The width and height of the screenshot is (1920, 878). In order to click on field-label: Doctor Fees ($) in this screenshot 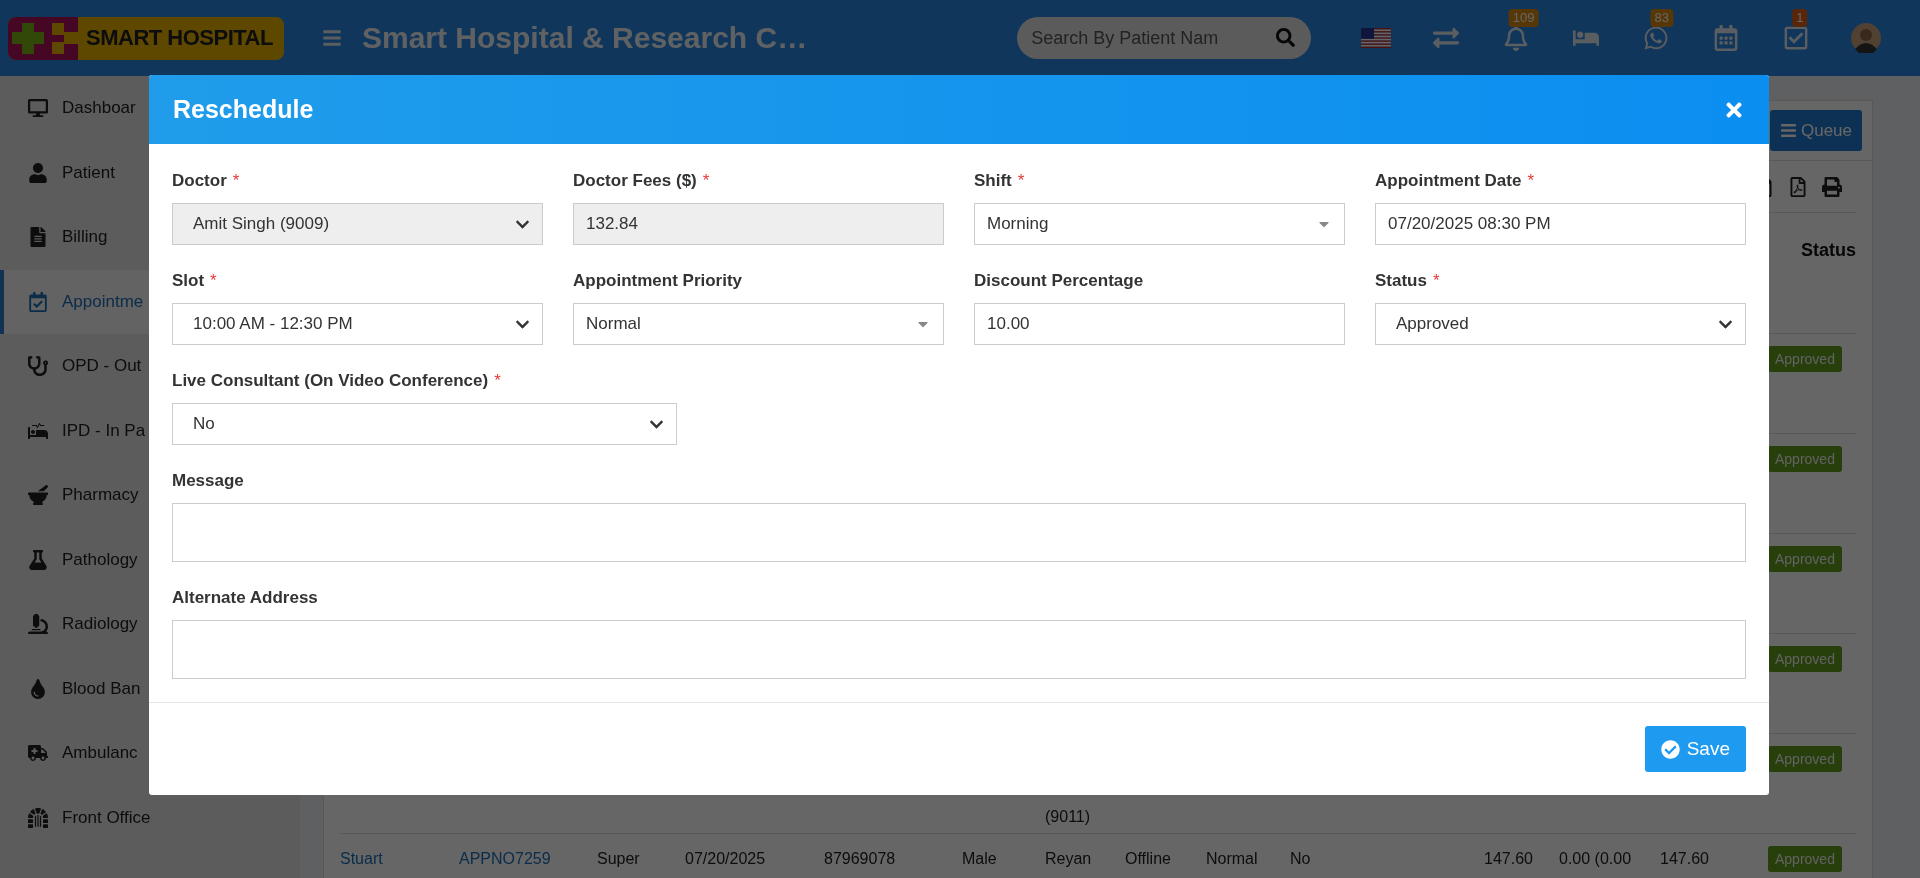, I will do `click(635, 181)`.